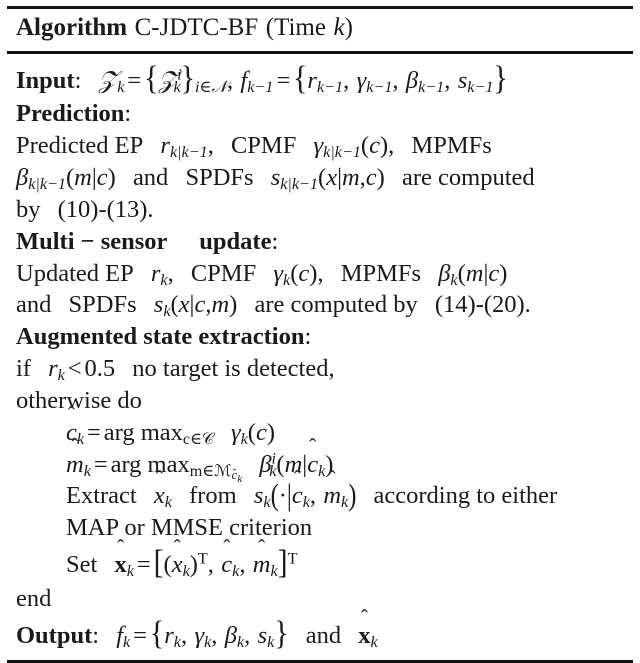  I want to click on according-text: according to either, so click(465, 496).